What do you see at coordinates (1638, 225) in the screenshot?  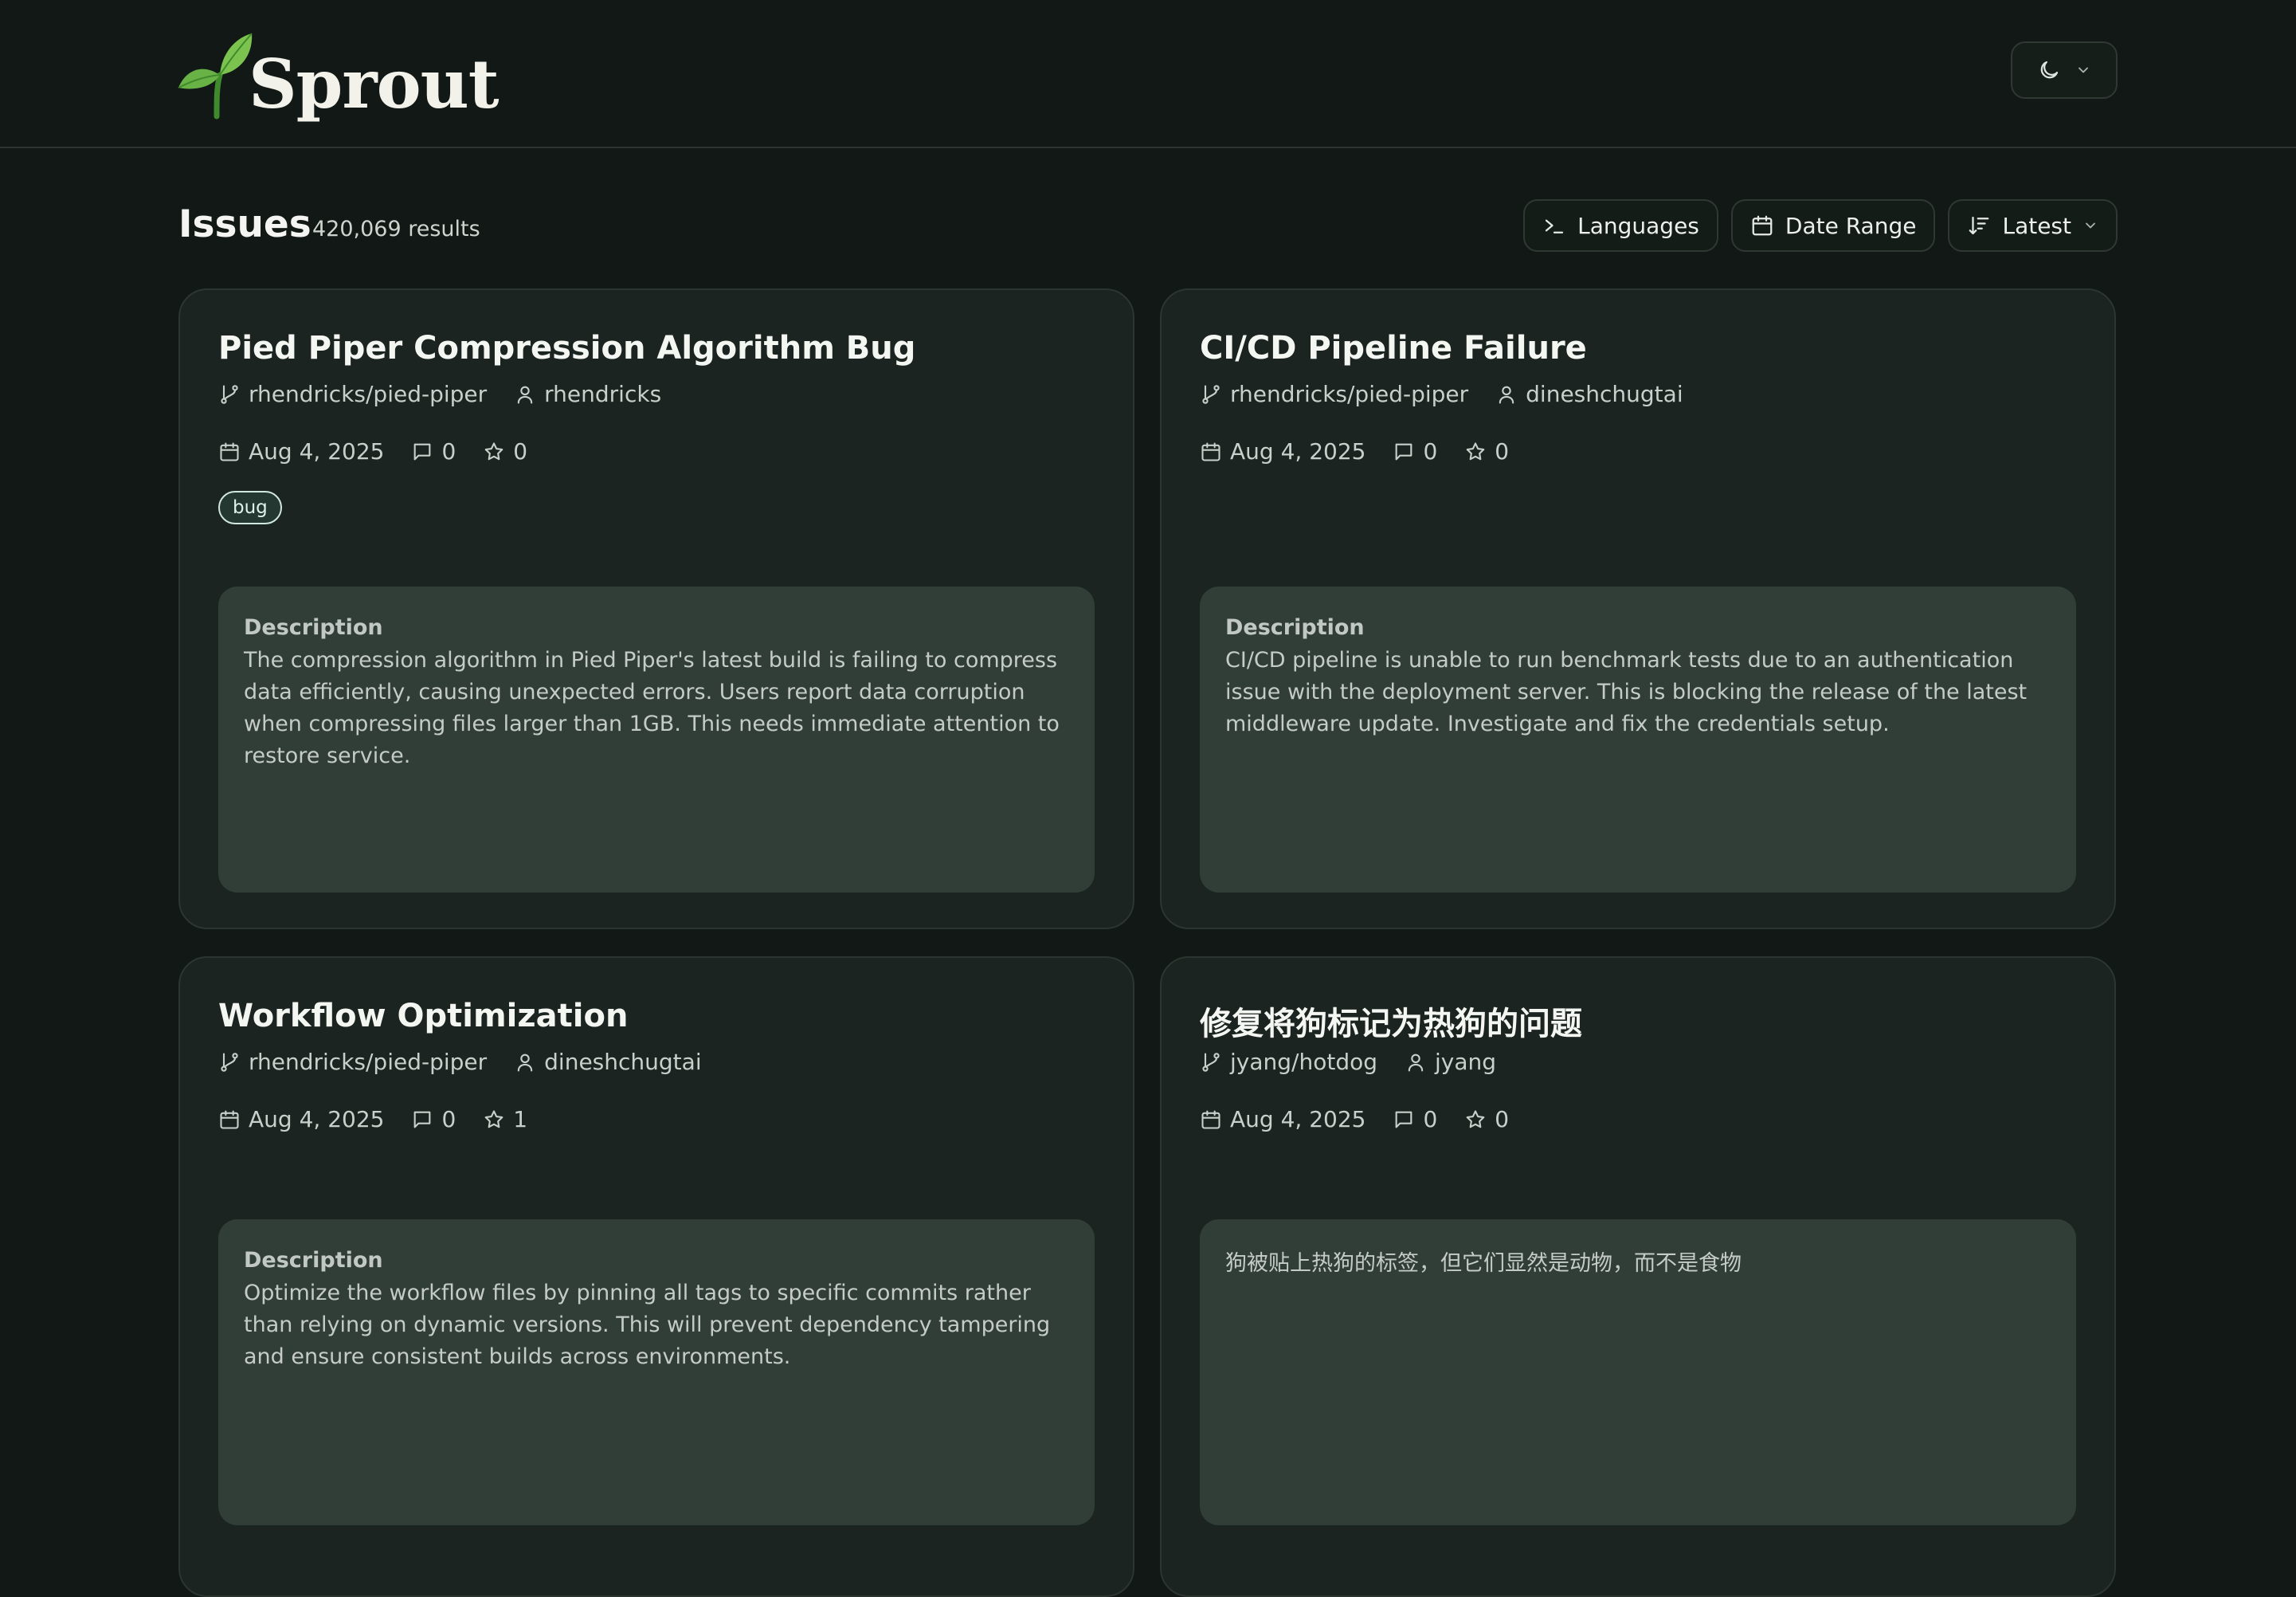 I see `languages-filter-label: Languages` at bounding box center [1638, 225].